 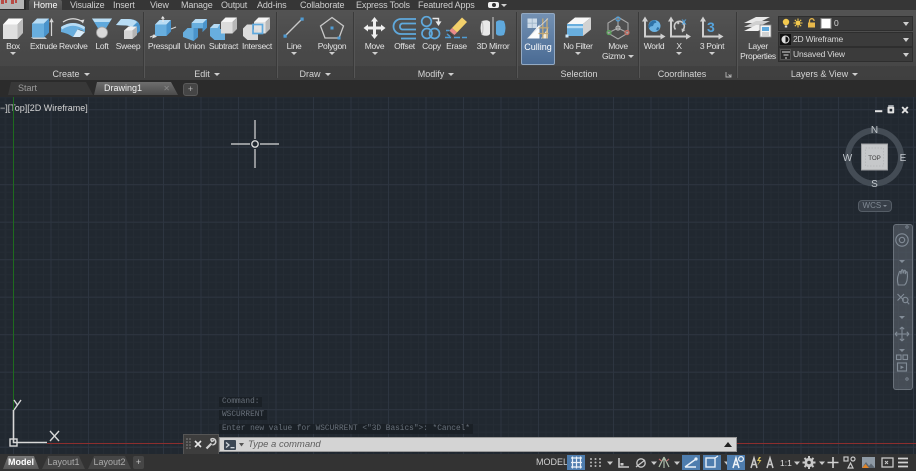 What do you see at coordinates (874, 130) in the screenshot?
I see `svg-text: N` at bounding box center [874, 130].